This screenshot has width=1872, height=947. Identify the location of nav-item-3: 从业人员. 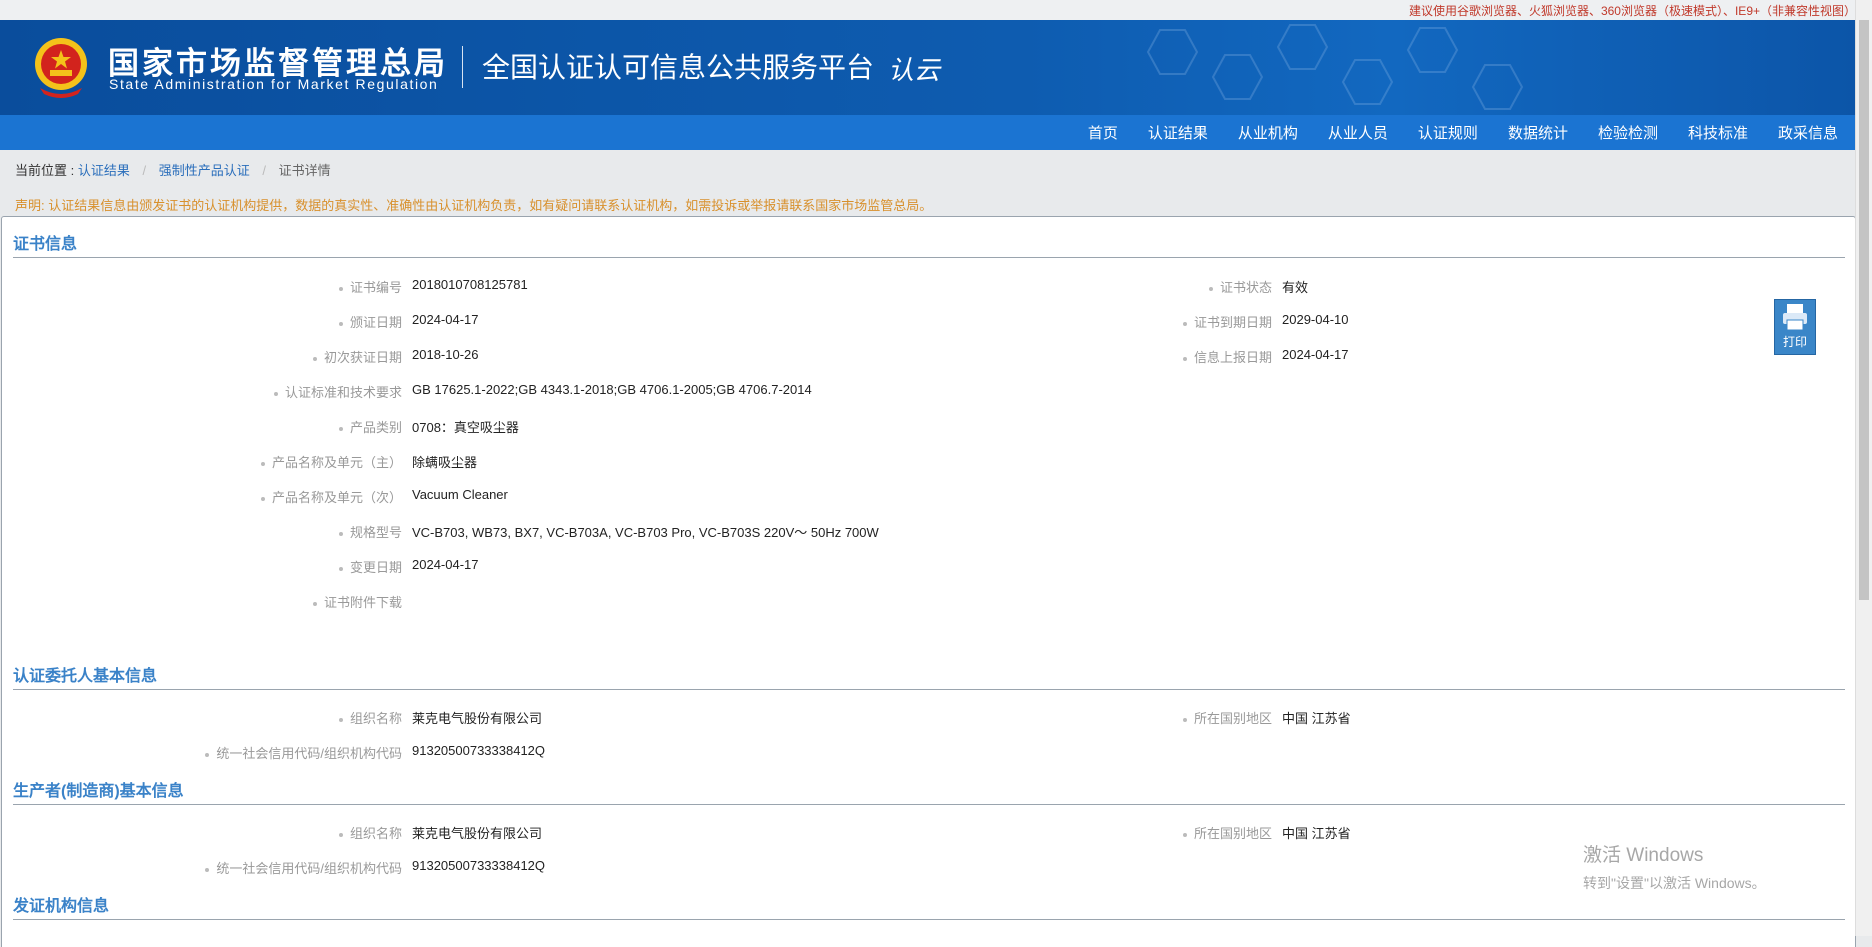
(1358, 132).